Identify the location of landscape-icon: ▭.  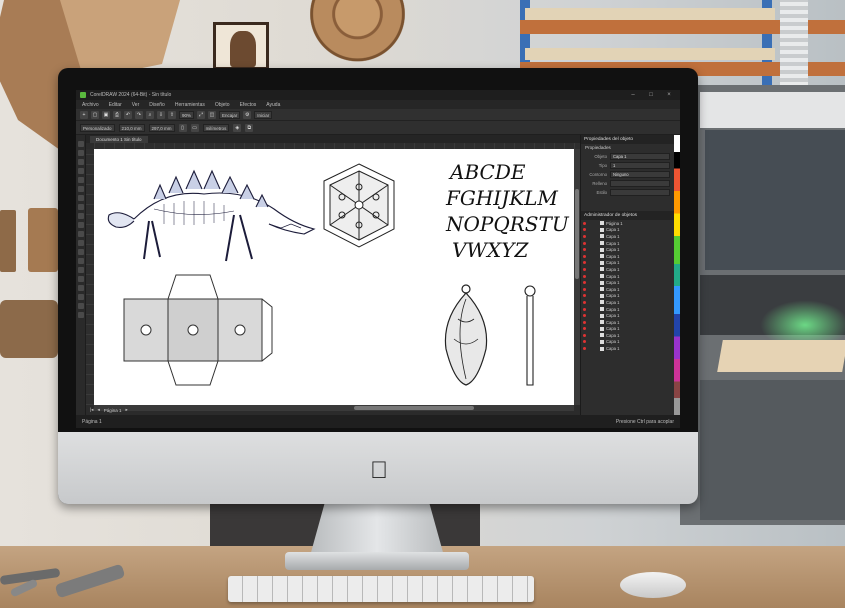
(194, 127).